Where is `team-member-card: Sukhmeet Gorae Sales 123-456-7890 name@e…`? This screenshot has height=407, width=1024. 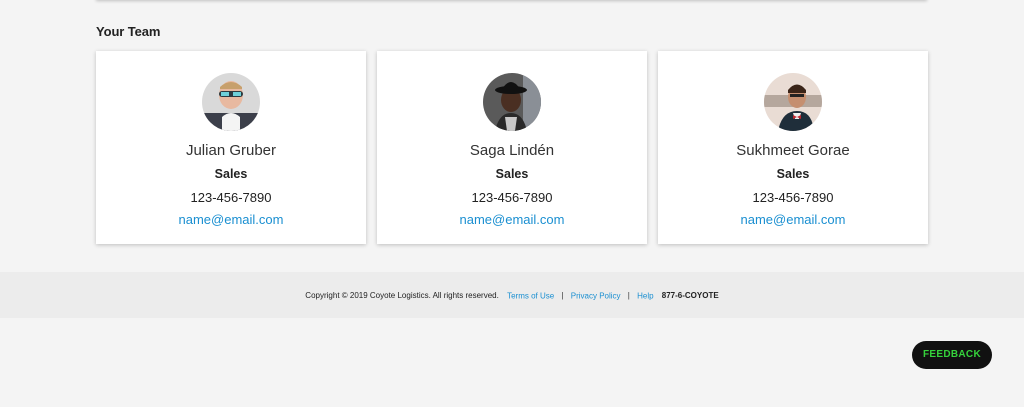 team-member-card: Sukhmeet Gorae Sales 123-456-7890 name@e… is located at coordinates (793, 147).